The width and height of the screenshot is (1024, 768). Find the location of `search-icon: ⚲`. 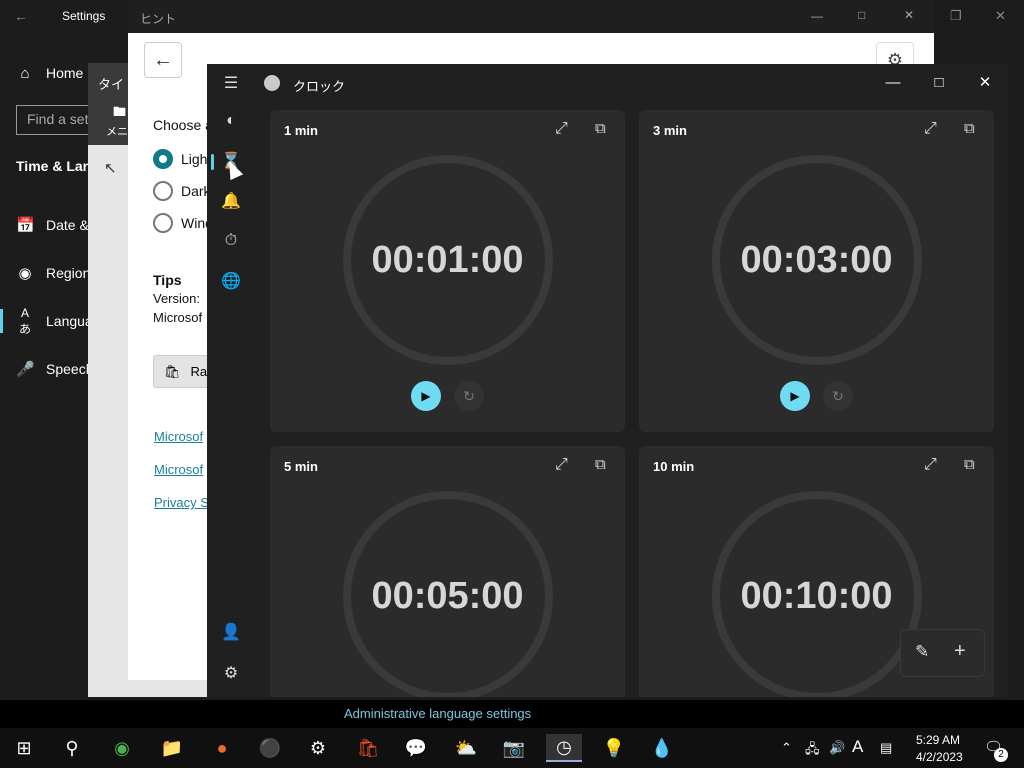

search-icon: ⚲ is located at coordinates (72, 748).